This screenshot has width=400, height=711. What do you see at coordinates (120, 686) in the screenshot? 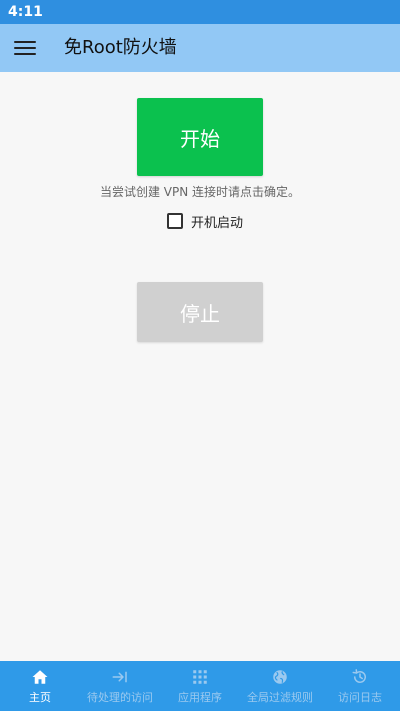
I see `nav-item-pending-access: 待处理的访问` at bounding box center [120, 686].